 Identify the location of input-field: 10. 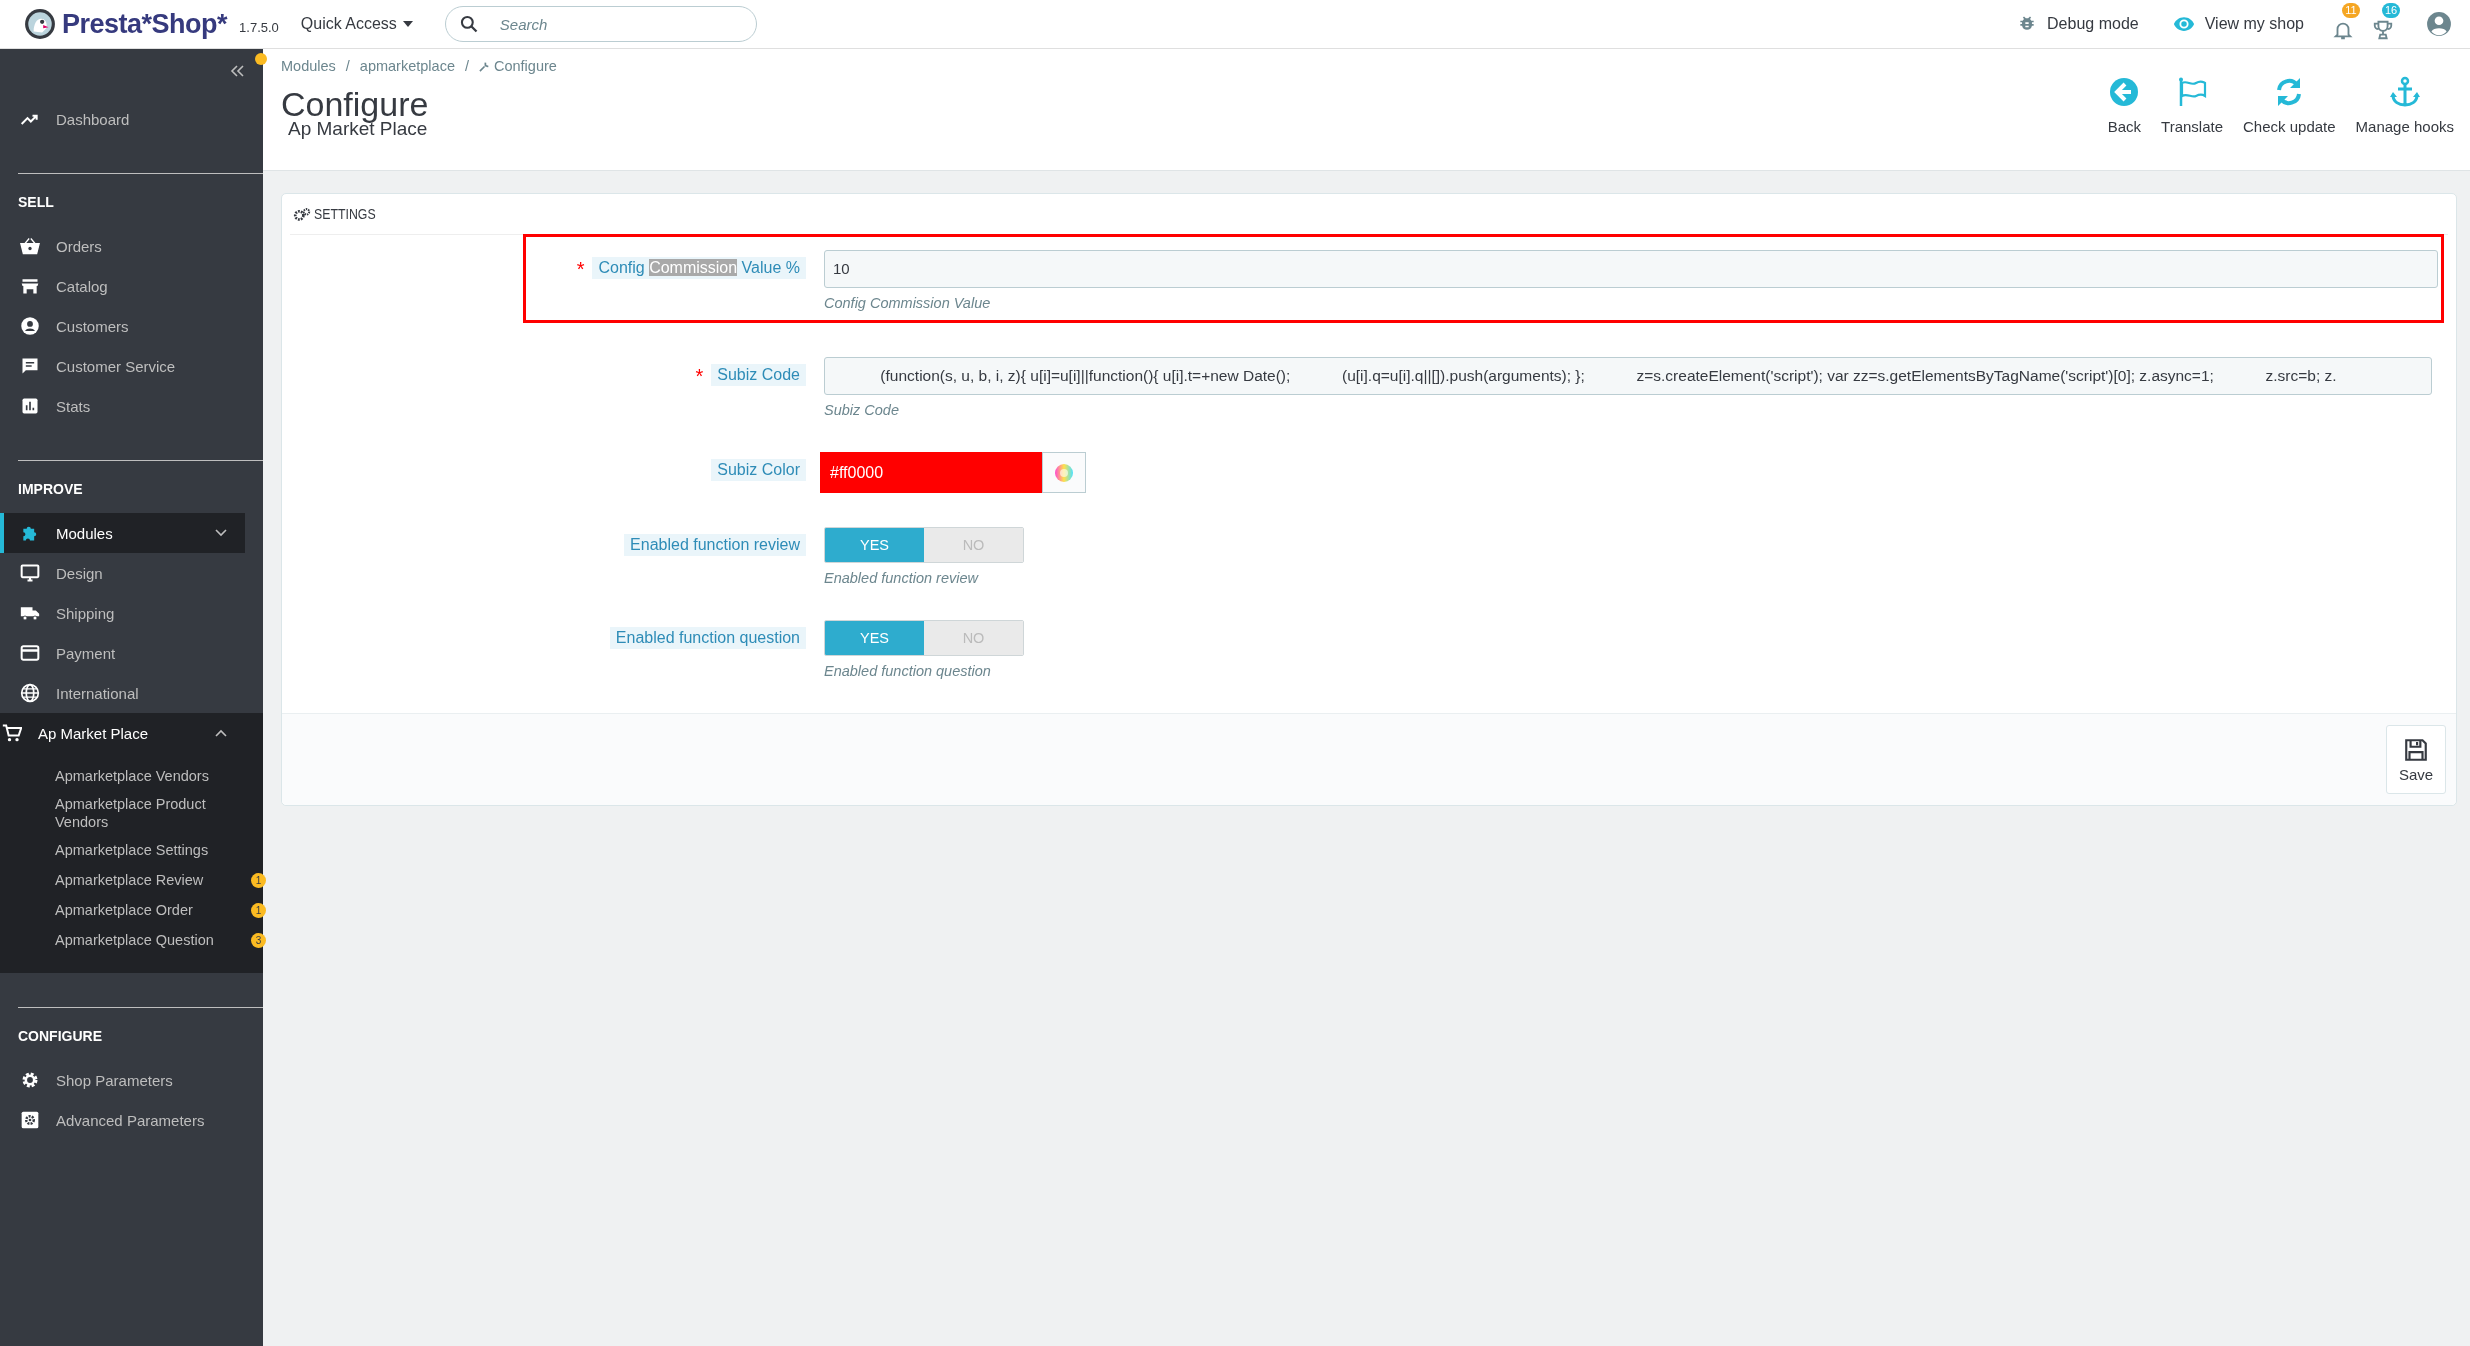
(1631, 269).